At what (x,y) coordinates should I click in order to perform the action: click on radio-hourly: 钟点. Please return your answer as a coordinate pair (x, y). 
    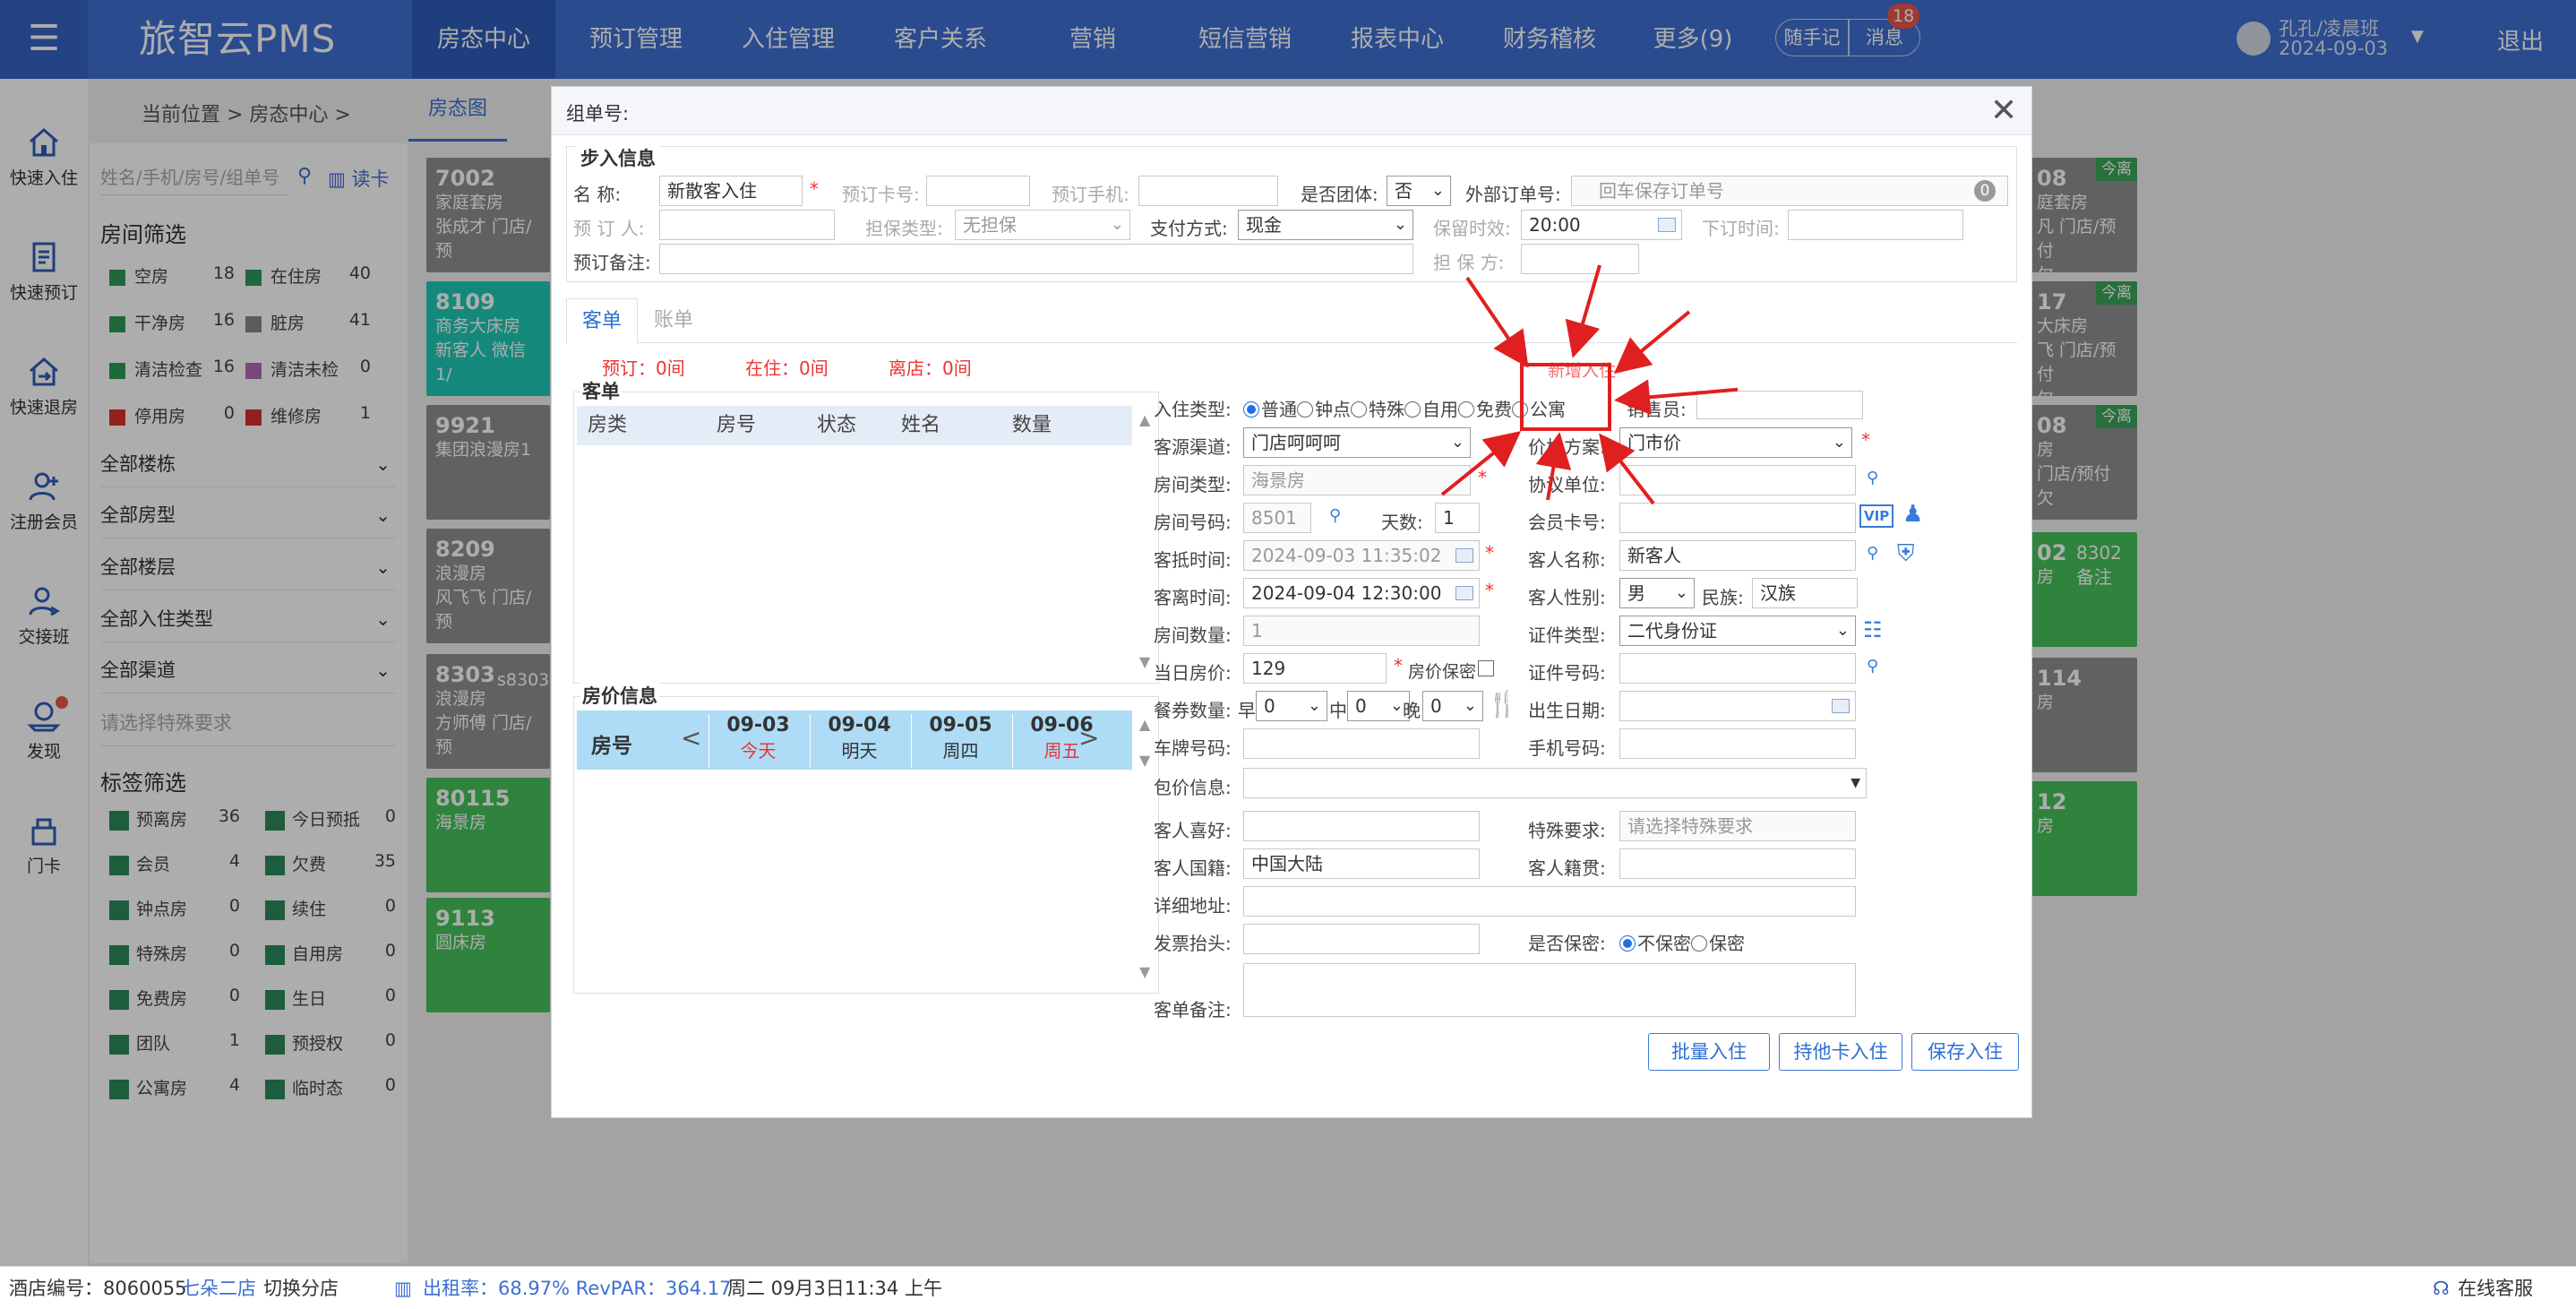
    Looking at the image, I should click on (1324, 410).